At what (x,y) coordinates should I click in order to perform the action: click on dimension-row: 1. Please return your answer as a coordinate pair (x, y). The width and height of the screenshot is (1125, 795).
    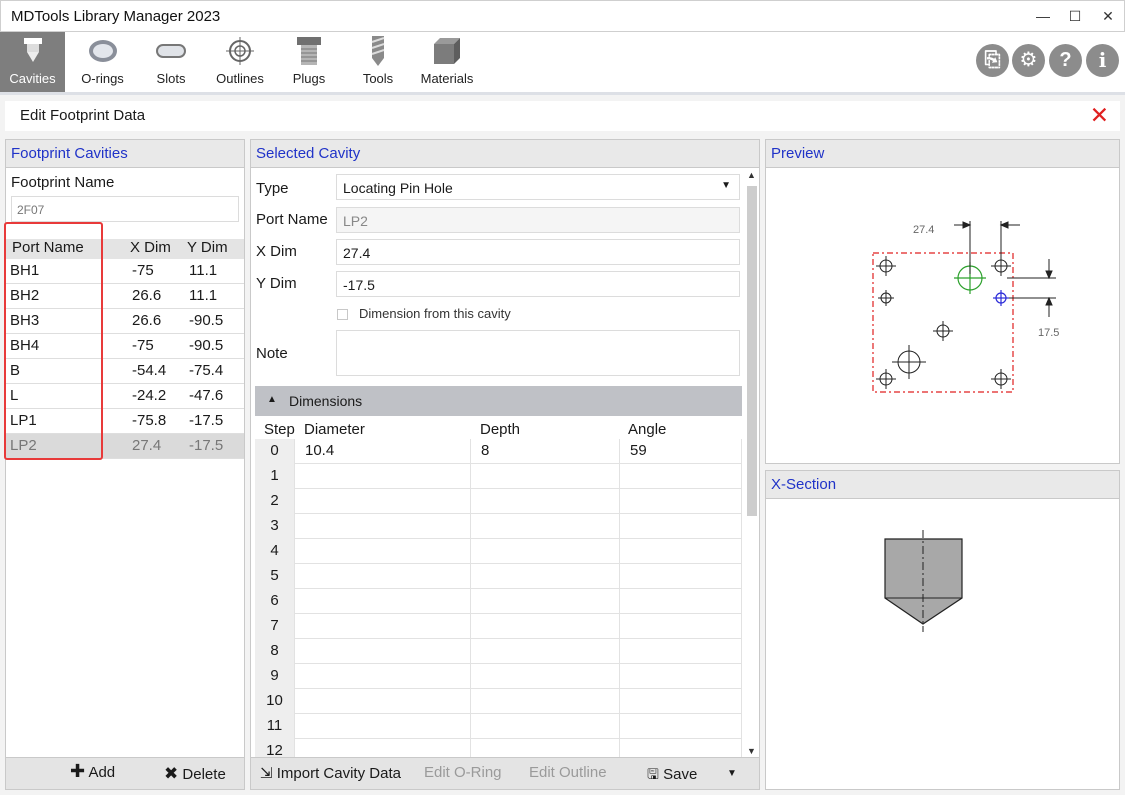
    Looking at the image, I should click on (498, 476).